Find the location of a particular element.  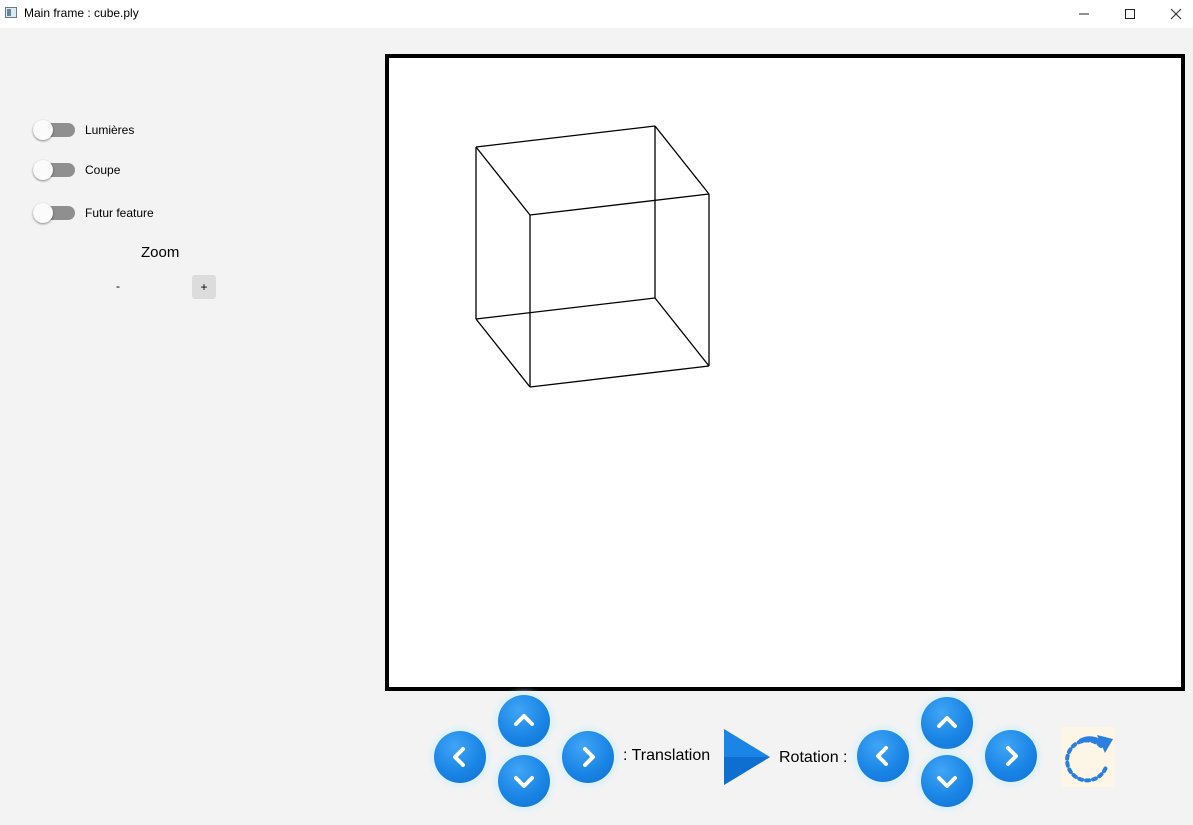

close-button is located at coordinates (1173, 14).